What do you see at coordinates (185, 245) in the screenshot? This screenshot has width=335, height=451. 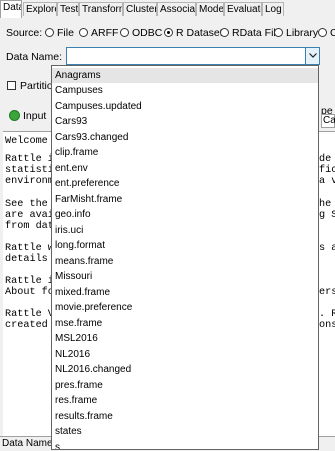 I see `dropdown-item-long-format: long.format` at bounding box center [185, 245].